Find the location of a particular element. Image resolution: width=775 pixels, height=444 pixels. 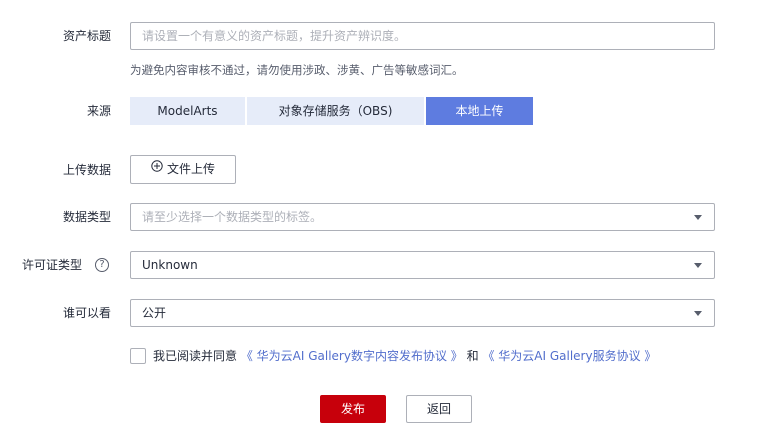

visibility-value: 公开 is located at coordinates (154, 313).